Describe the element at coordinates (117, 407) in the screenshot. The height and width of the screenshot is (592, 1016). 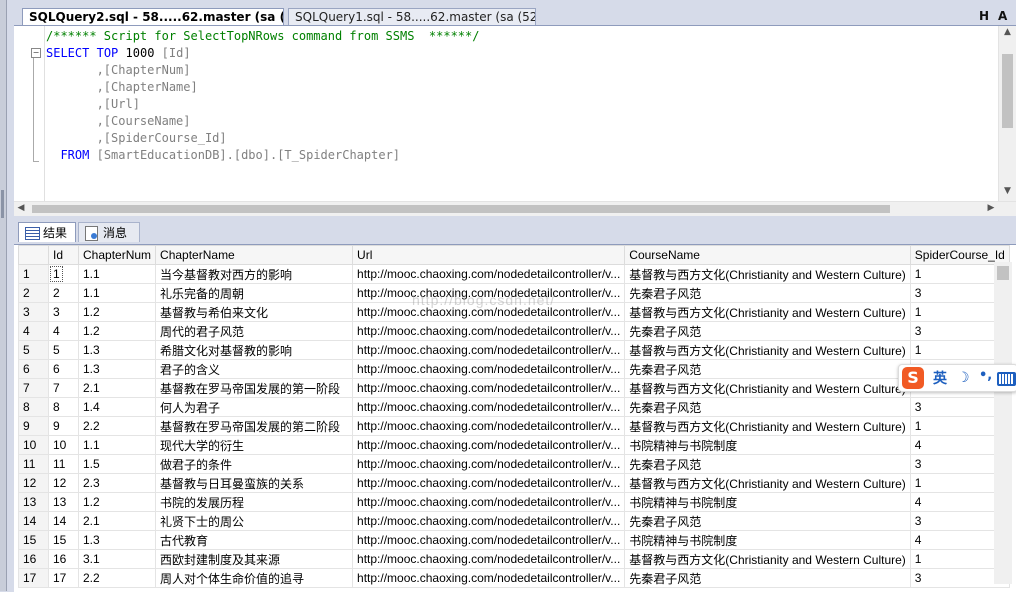
I see `cell-chapter-num: 1.4` at that location.